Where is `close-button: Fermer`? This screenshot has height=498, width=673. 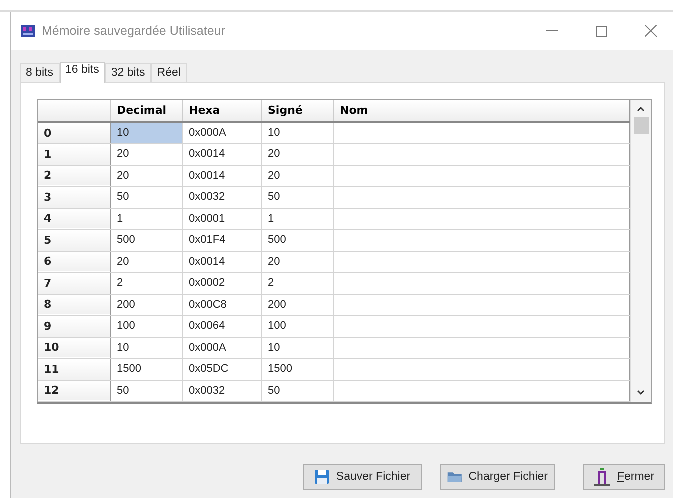
close-button: Fermer is located at coordinates (624, 477).